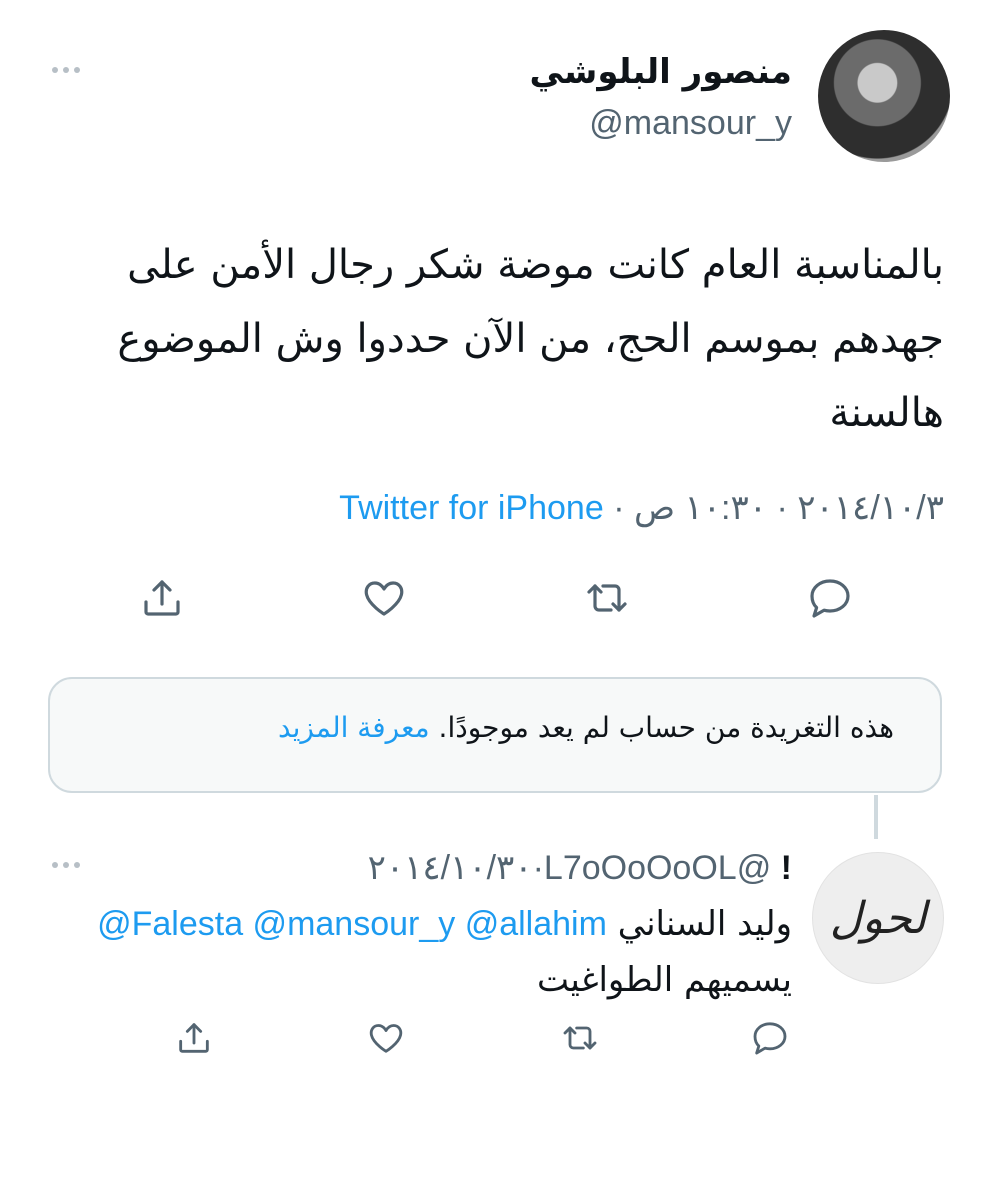 Image resolution: width=992 pixels, height=1200 pixels. I want to click on author-display-name: منصور البلوشي, so click(661, 72).